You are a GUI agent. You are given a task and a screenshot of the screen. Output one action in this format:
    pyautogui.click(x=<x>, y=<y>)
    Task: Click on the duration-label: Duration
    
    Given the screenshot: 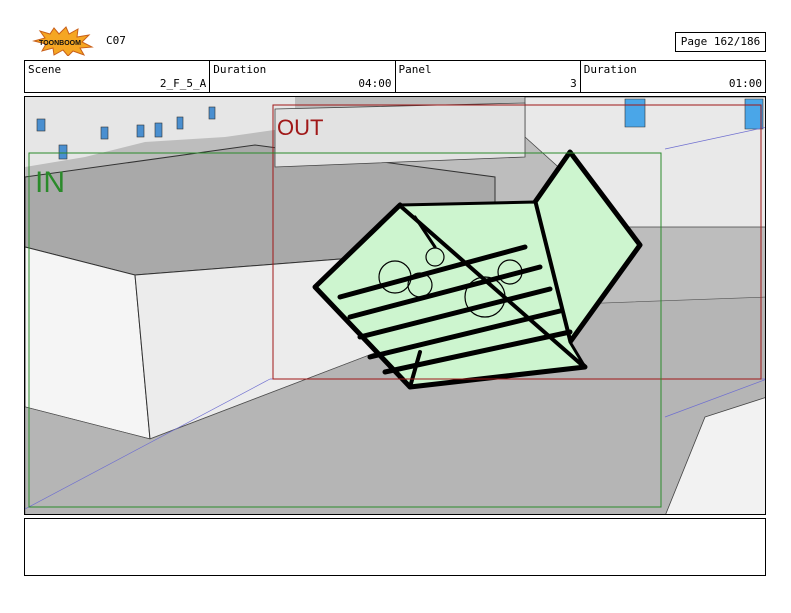 What is the action you would take?
    pyautogui.click(x=240, y=69)
    